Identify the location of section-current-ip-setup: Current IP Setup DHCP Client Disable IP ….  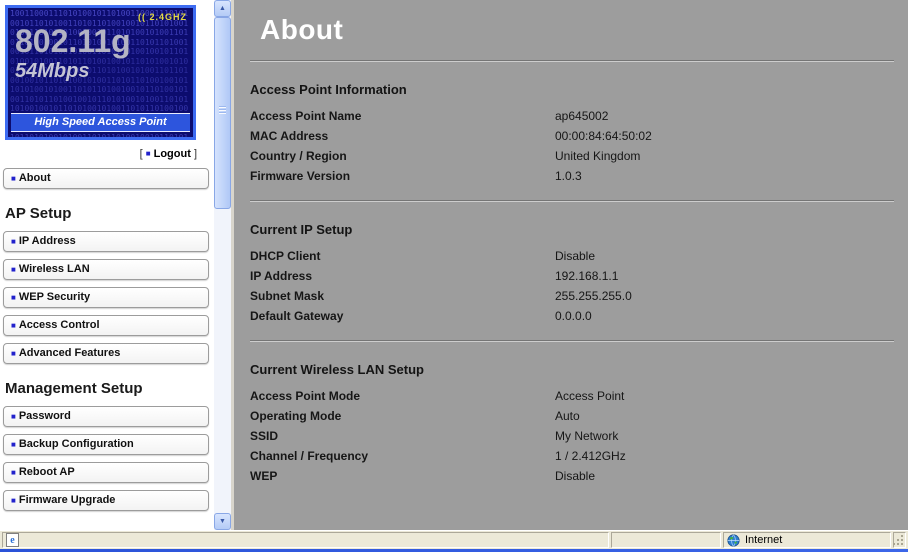
(572, 274).